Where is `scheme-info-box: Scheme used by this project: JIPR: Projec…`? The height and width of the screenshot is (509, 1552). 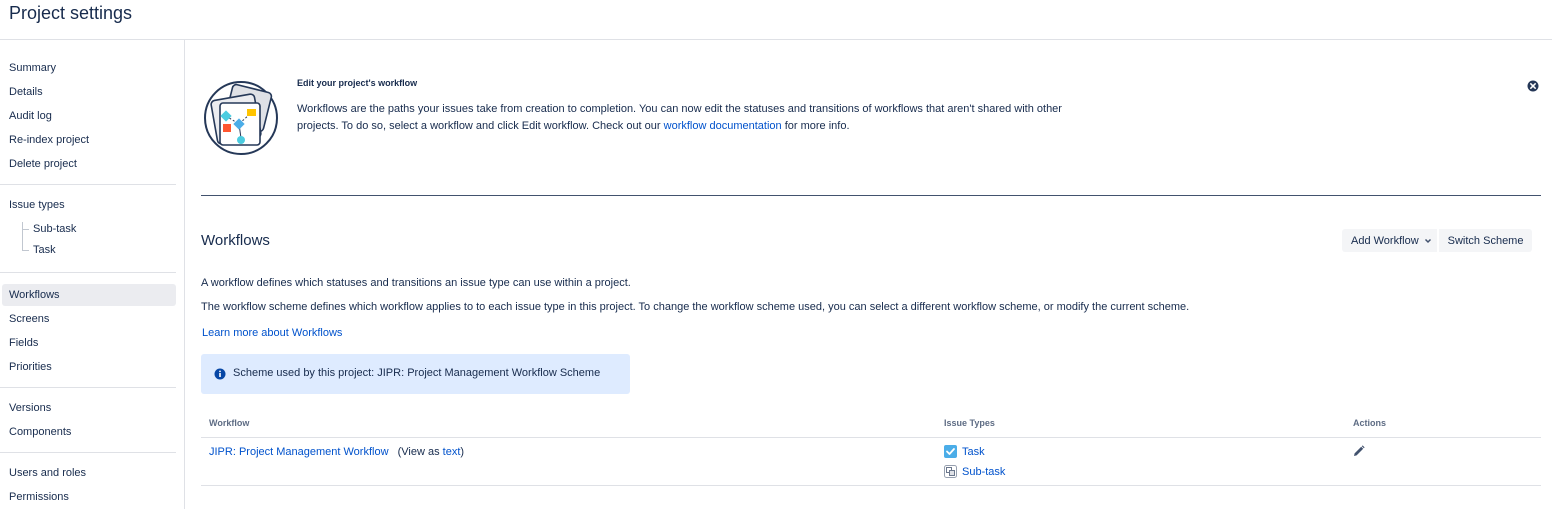 scheme-info-box: Scheme used by this project: JIPR: Projec… is located at coordinates (415, 374).